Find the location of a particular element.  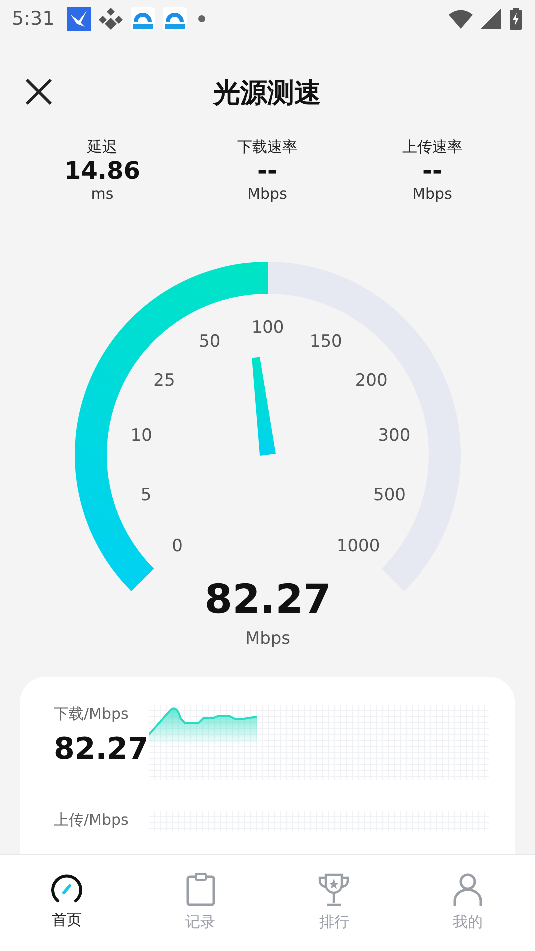

stat-value: 14.86 is located at coordinates (102, 171).